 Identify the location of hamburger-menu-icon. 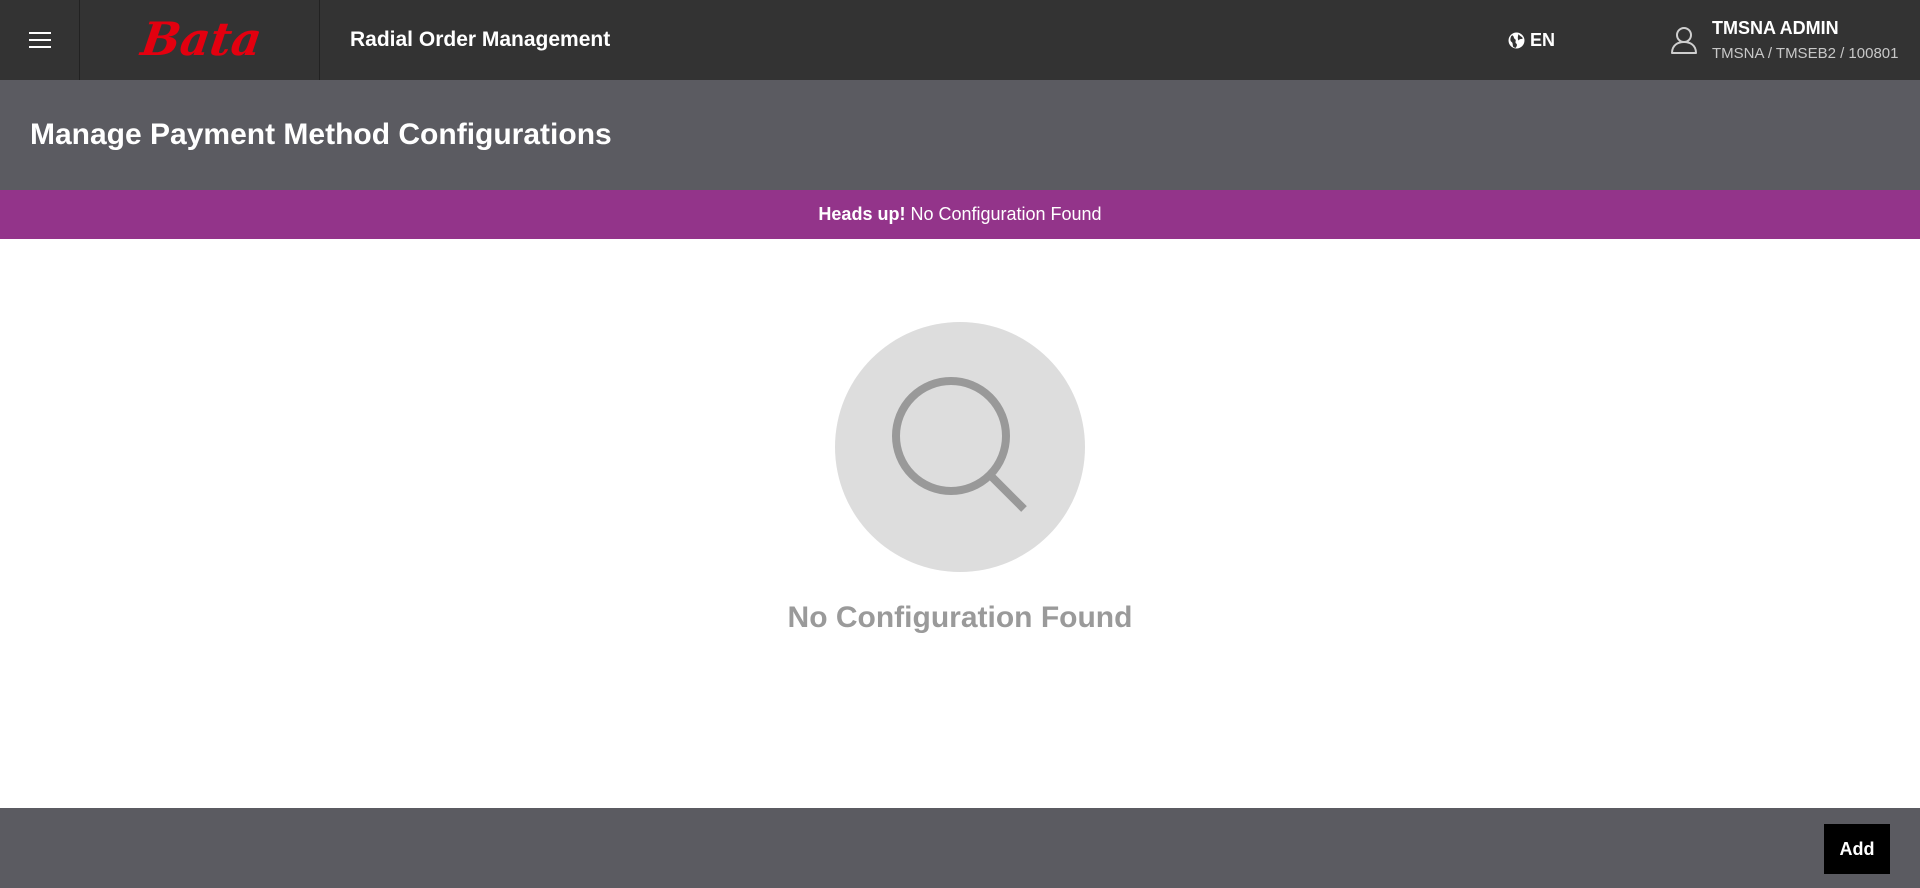
(39, 40).